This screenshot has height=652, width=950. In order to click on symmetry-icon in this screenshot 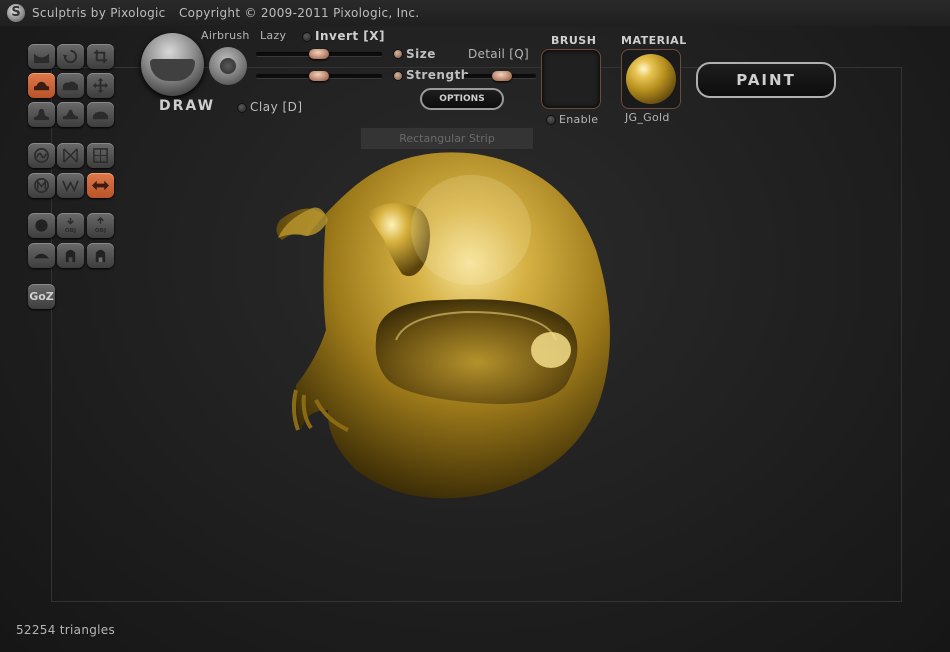, I will do `click(100, 155)`.